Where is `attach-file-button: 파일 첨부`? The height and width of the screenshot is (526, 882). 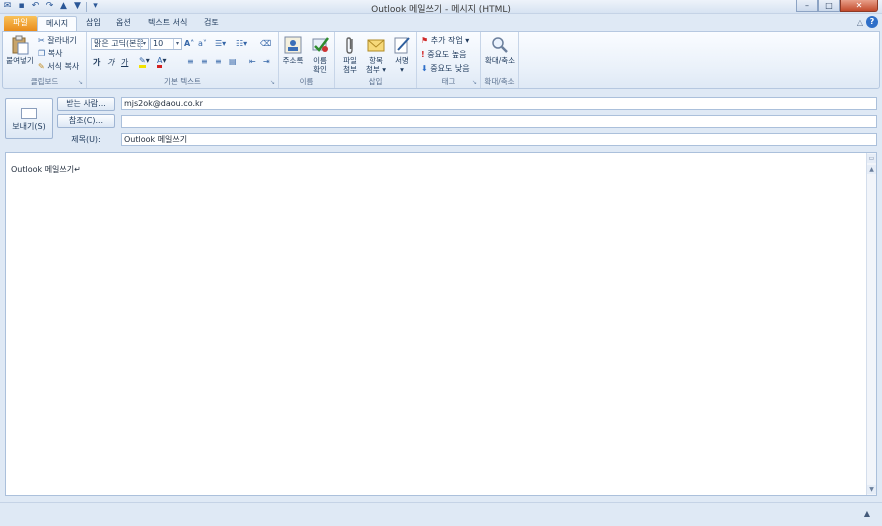 attach-file-button: 파일 첨부 is located at coordinates (350, 54).